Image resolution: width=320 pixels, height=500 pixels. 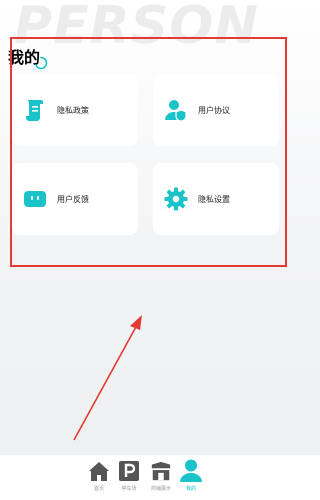 I want to click on storefront-icon, so click(x=161, y=471).